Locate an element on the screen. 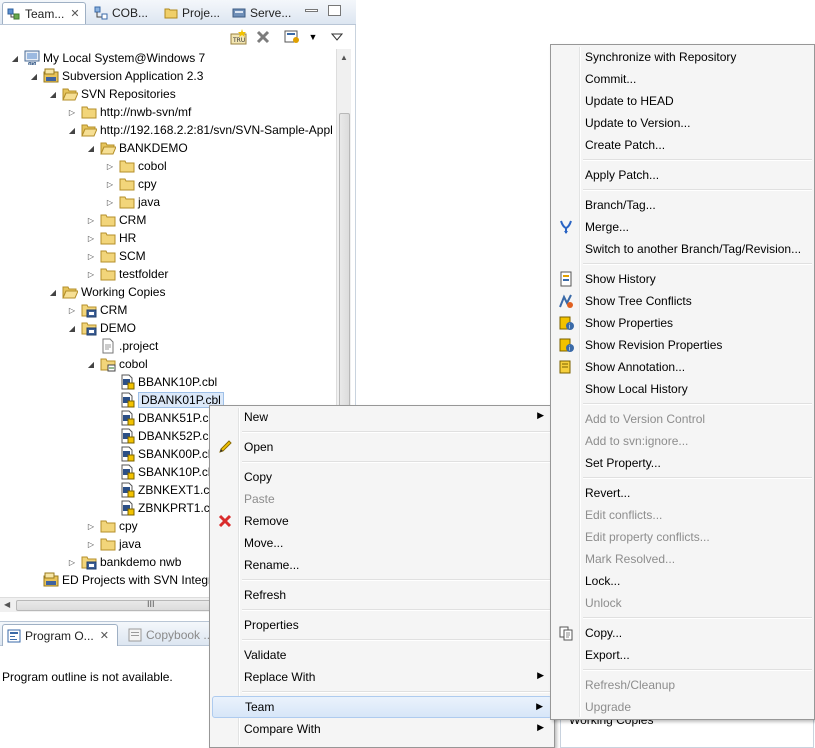 This screenshot has width=815, height=748. new-repository-icon: TRU is located at coordinates (239, 37).